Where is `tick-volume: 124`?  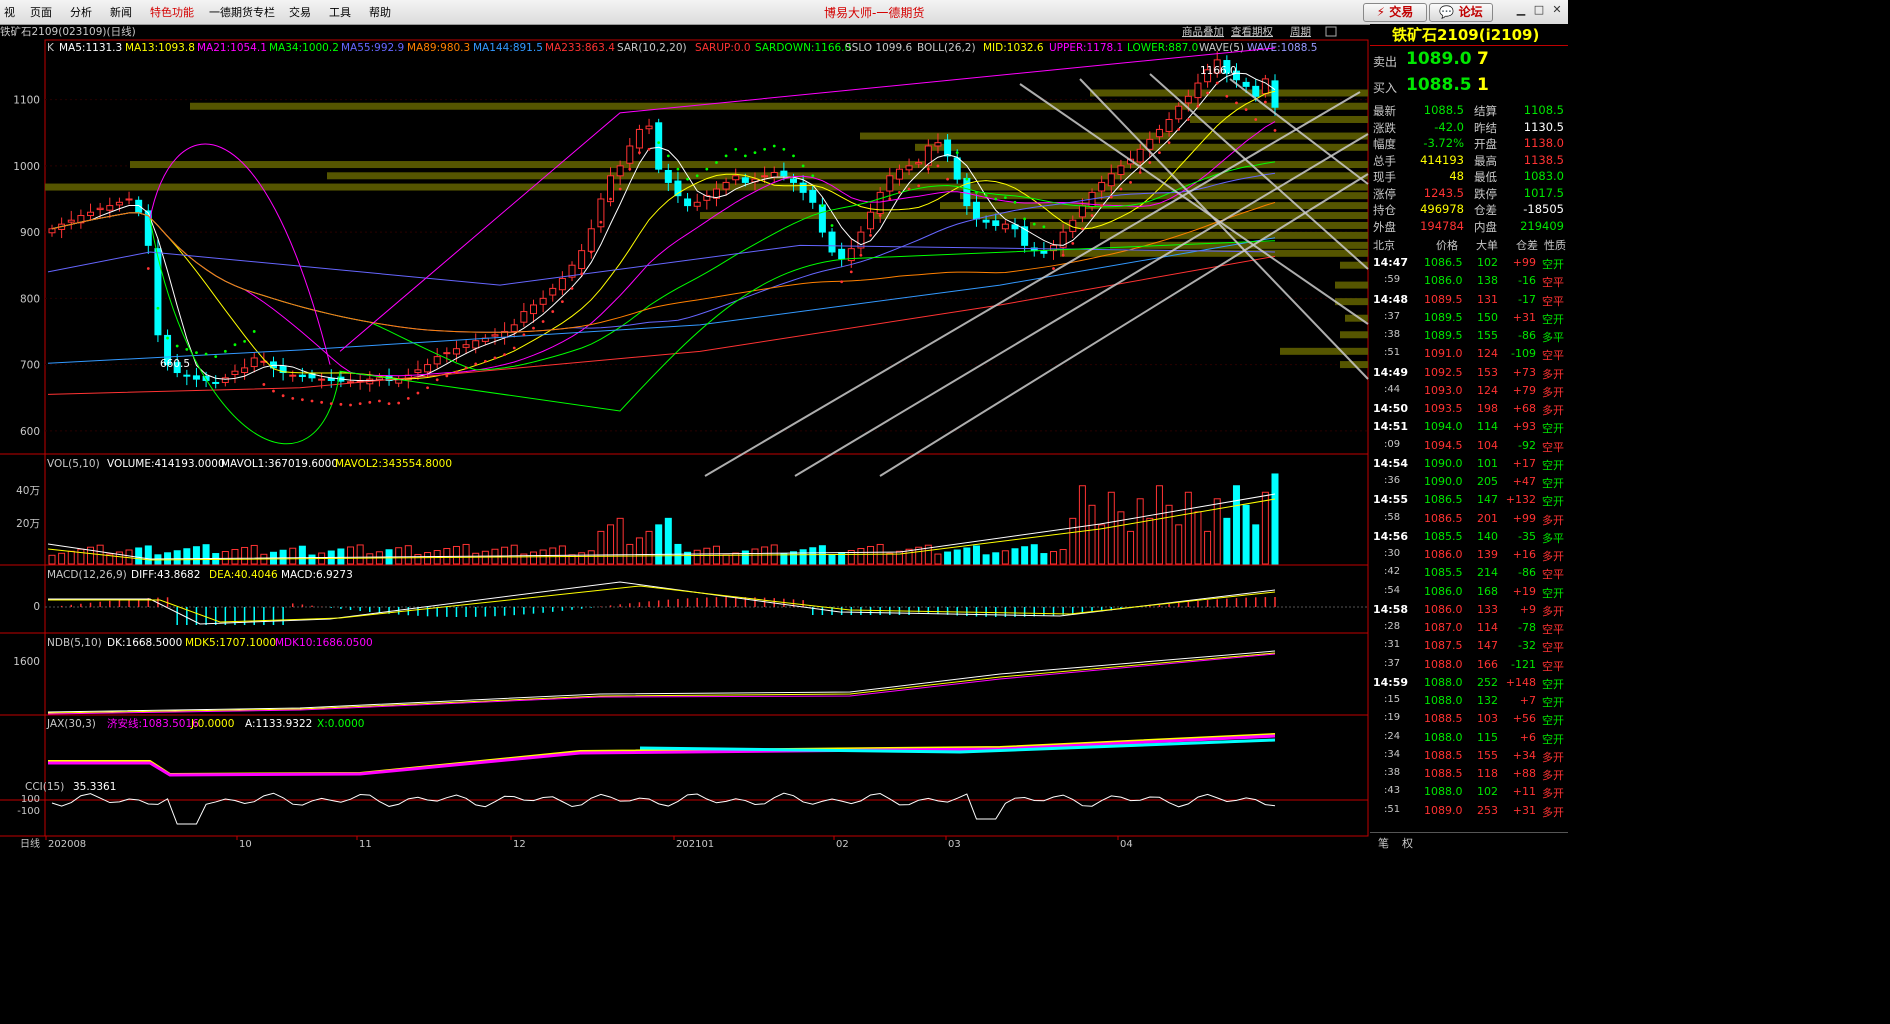
tick-volume: 124 is located at coordinates (1487, 390).